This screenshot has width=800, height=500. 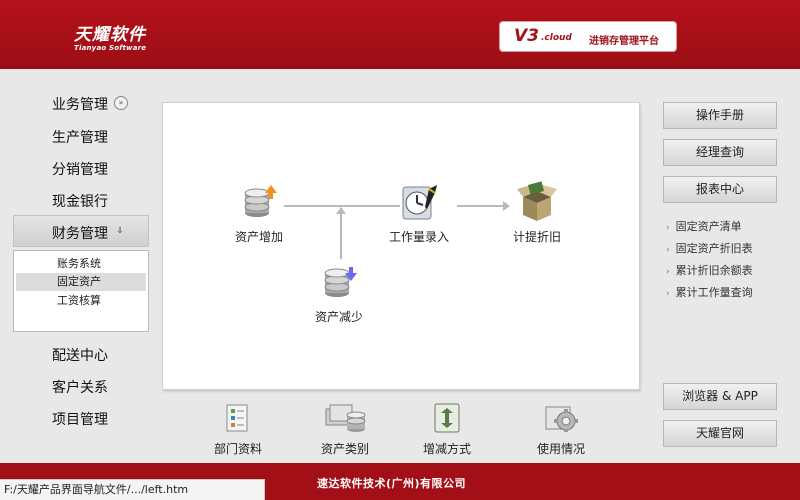 I want to click on platform-name: 进销存管理平台, so click(x=624, y=41).